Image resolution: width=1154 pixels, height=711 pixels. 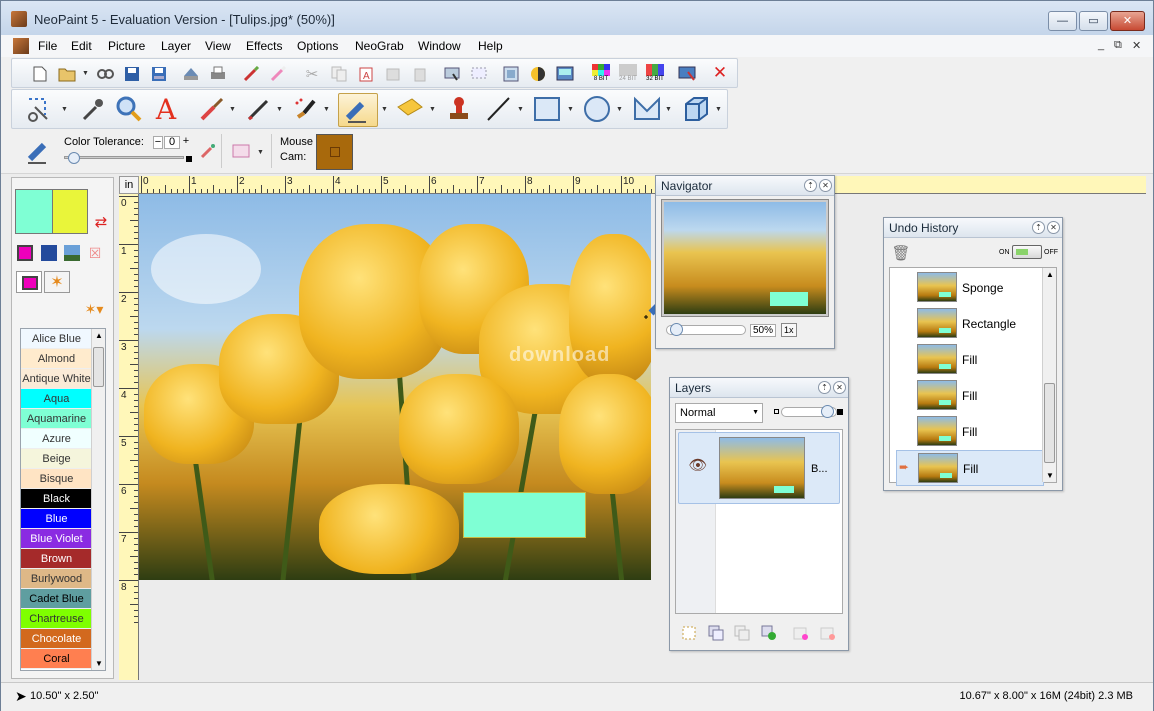 I want to click on delete-layer-icon, so click(x=828, y=633).